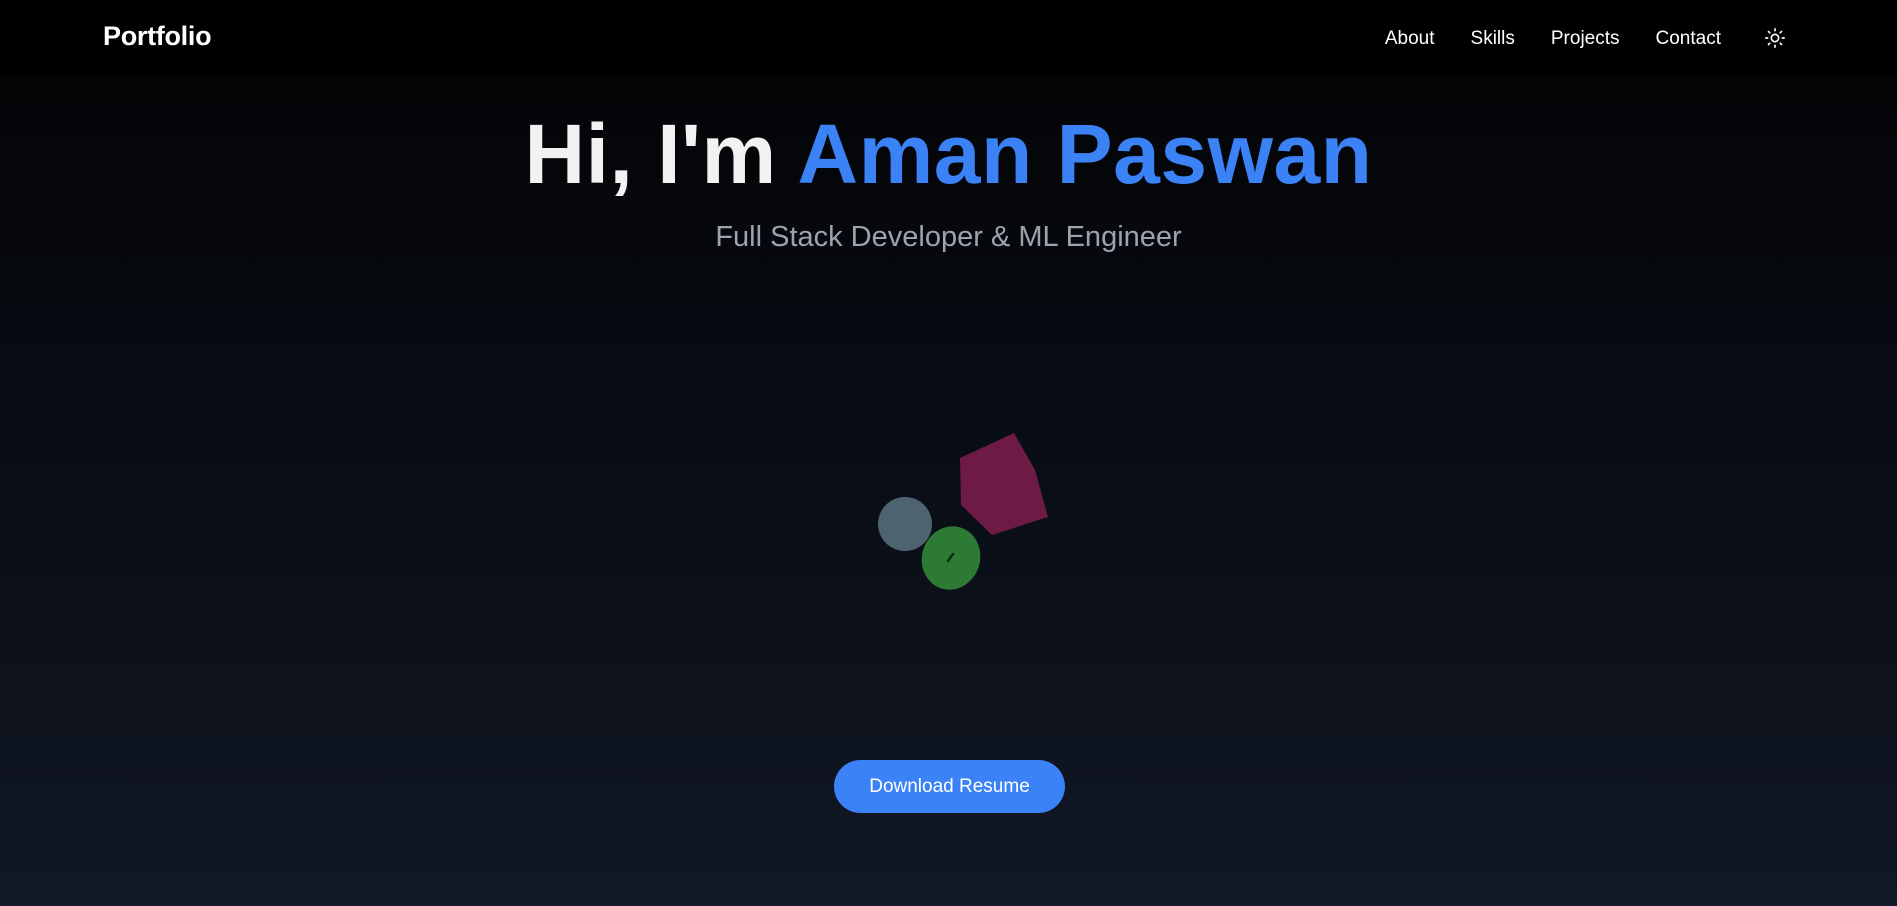 This screenshot has width=1897, height=906. Describe the element at coordinates (157, 36) in the screenshot. I see `brand-logo: Portfolio` at that location.